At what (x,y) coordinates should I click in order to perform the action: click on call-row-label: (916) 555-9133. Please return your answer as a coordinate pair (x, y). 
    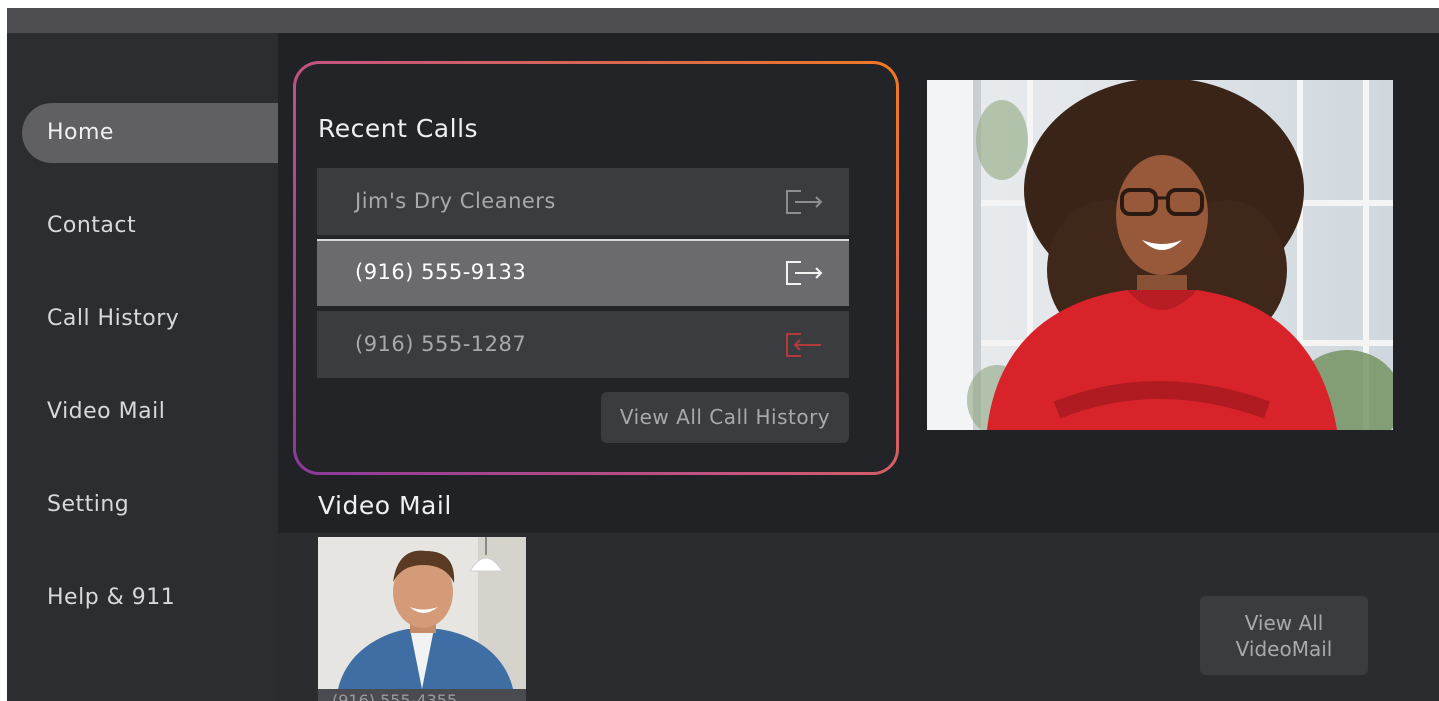
    Looking at the image, I should click on (441, 272).